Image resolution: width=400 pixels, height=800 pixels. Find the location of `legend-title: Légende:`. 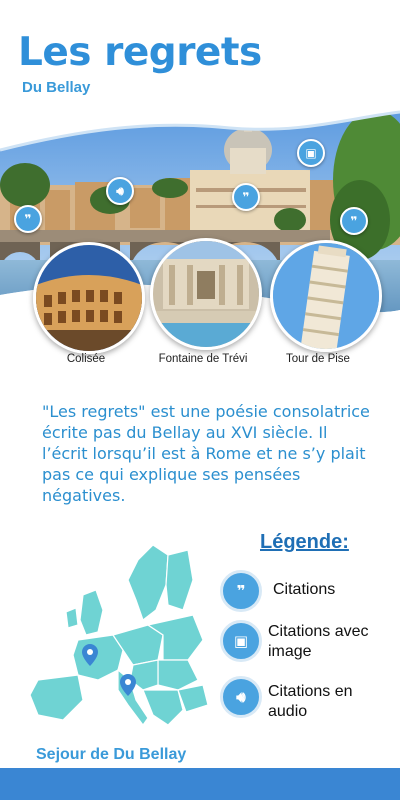

legend-title: Légende: is located at coordinates (304, 542).